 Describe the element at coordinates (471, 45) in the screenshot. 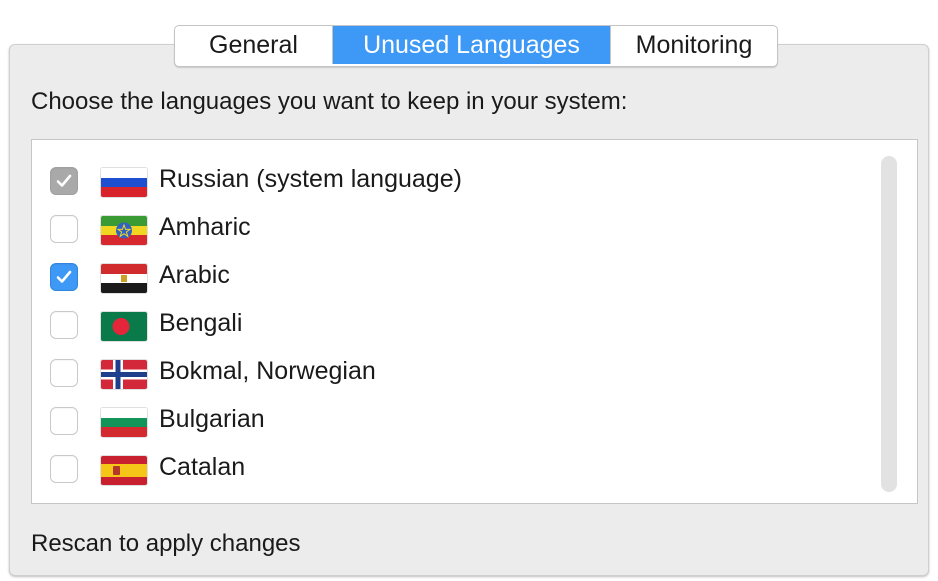

I see `tab-unused-languages: Unused Languages` at that location.